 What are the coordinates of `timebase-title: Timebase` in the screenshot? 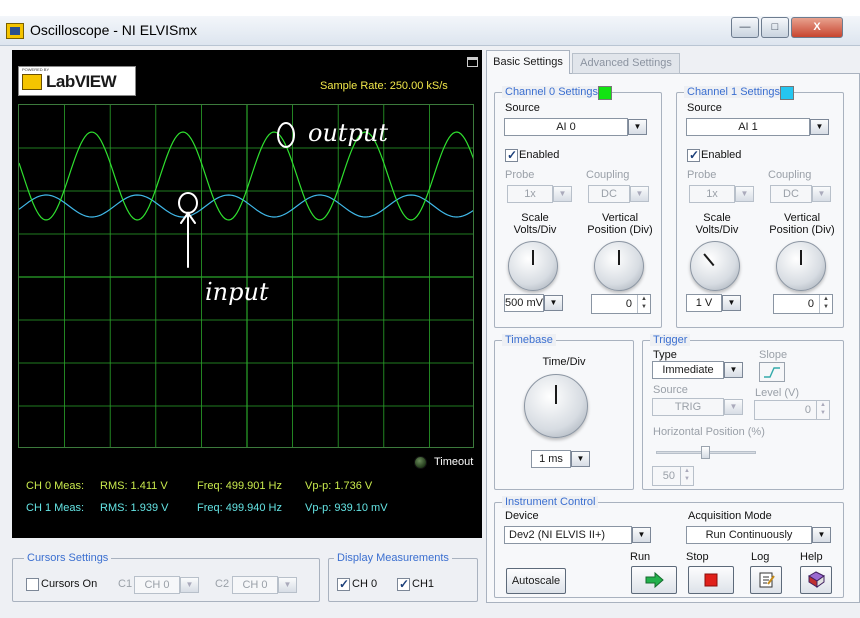 It's located at (529, 340).